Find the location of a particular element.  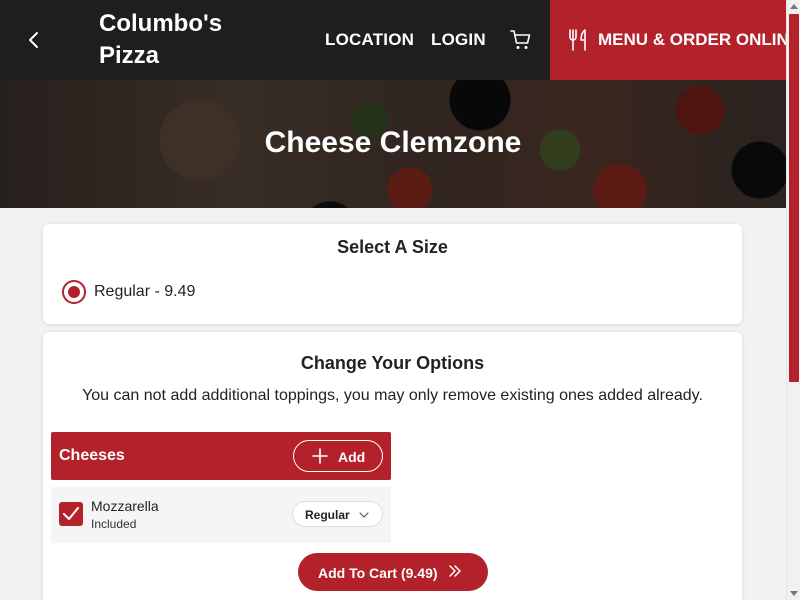

cheeses-group-header: Cheeses Add is located at coordinates (221, 456).